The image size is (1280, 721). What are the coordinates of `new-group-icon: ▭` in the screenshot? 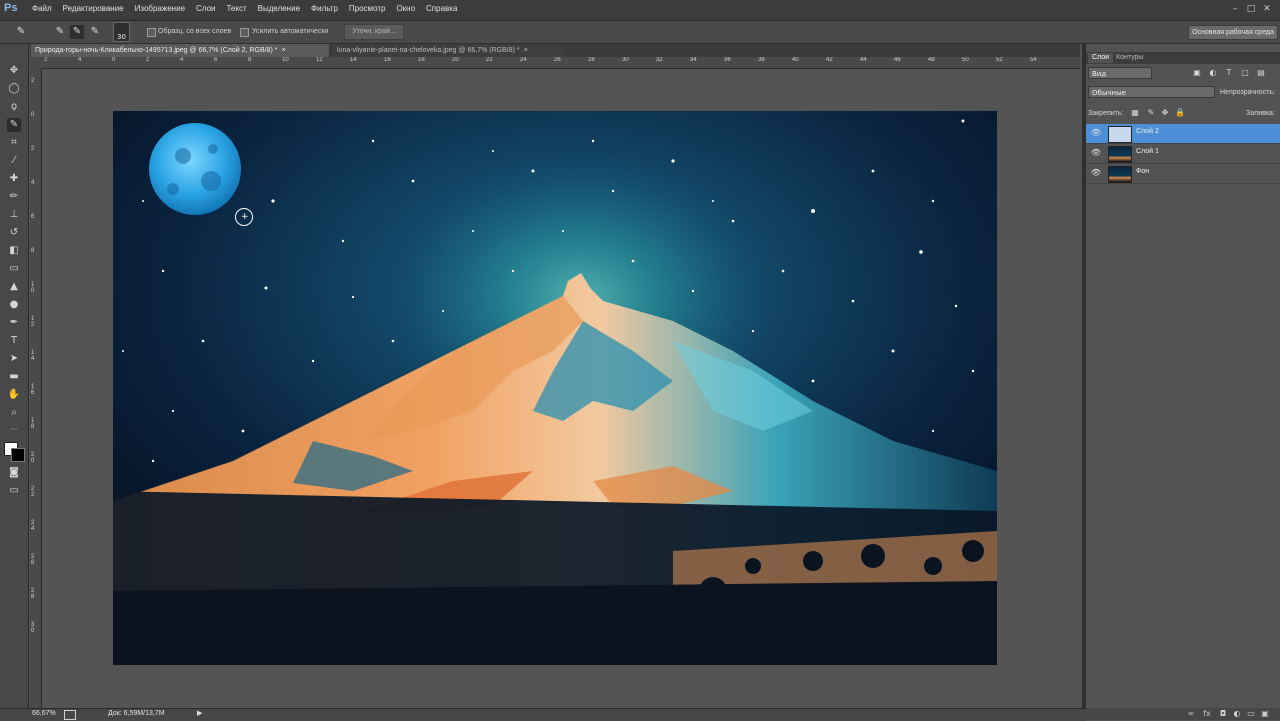 It's located at (1251, 714).